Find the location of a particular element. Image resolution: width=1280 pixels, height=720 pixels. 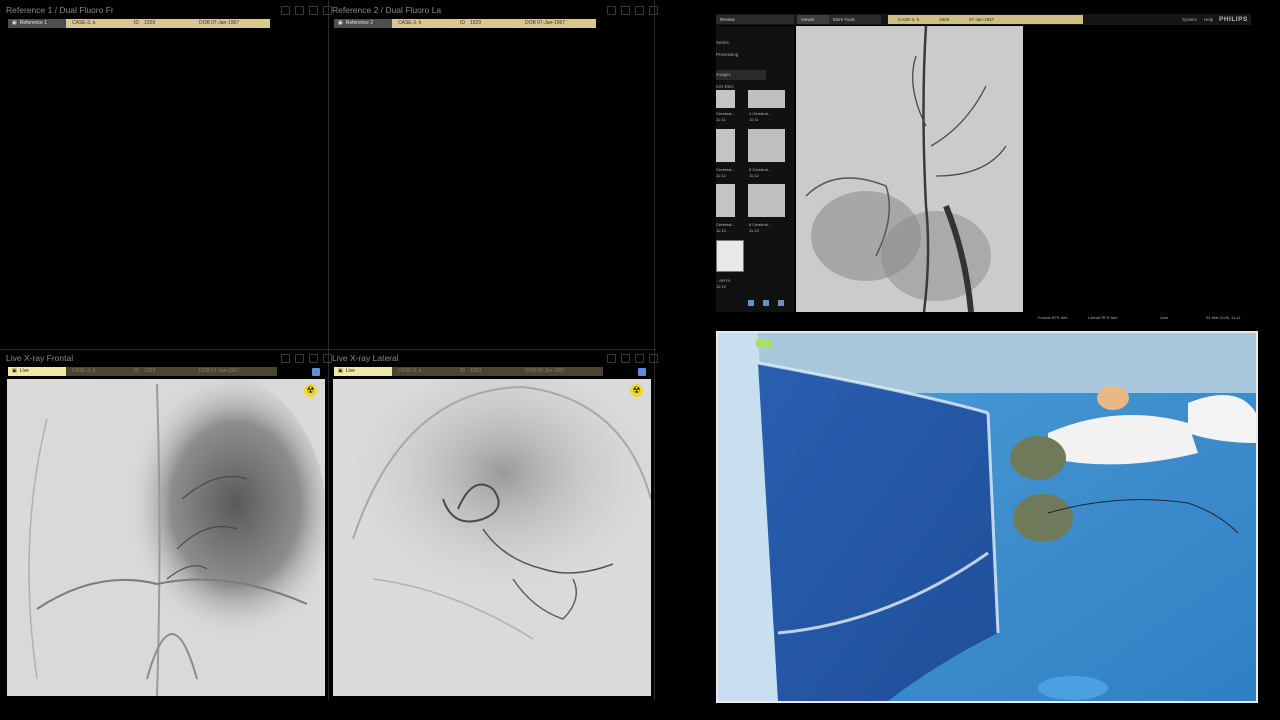

pane-title-reference-1: Reference 1 / Dual Fluoro Fr is located at coordinates (60, 10).